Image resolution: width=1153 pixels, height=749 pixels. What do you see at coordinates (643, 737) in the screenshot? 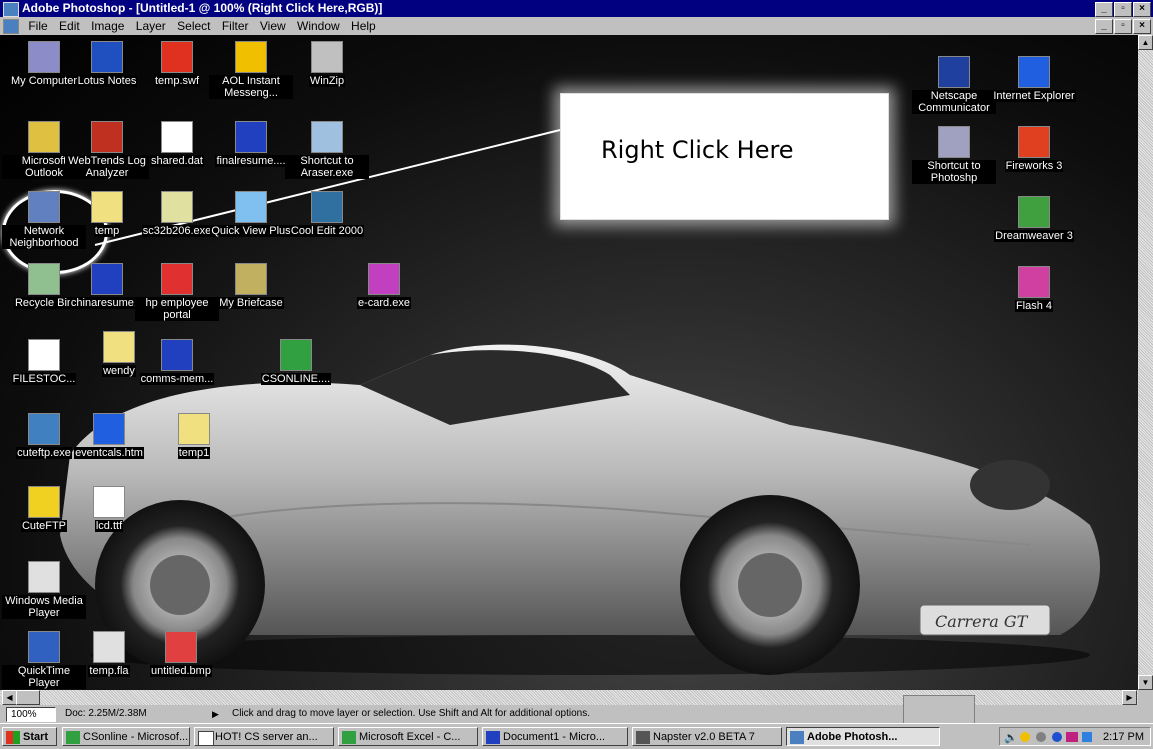
I see `napster-icon` at bounding box center [643, 737].